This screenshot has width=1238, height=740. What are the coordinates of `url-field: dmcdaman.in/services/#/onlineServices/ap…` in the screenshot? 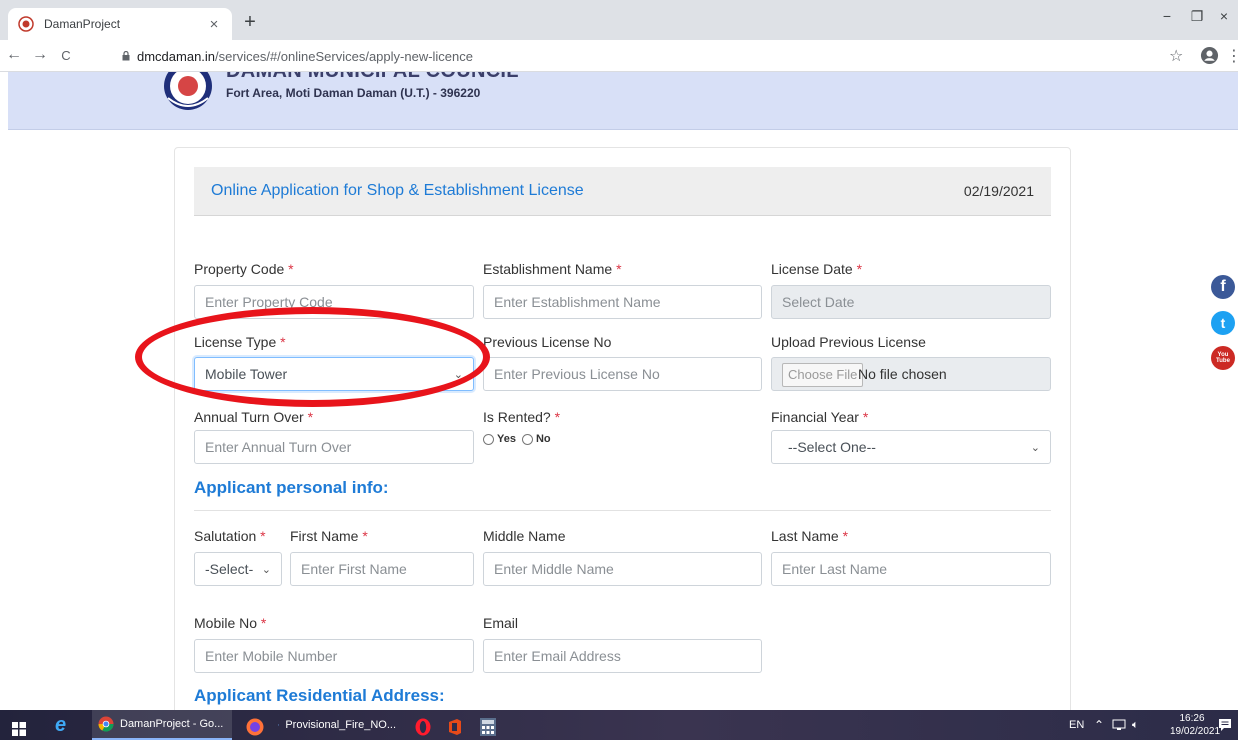 It's located at (305, 56).